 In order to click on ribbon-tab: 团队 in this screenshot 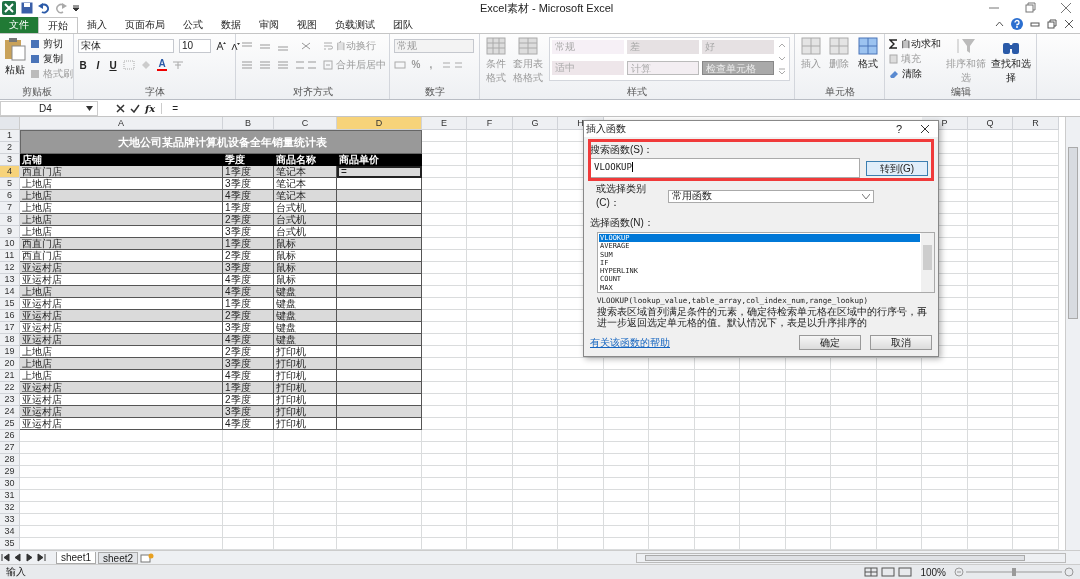, I will do `click(403, 25)`.